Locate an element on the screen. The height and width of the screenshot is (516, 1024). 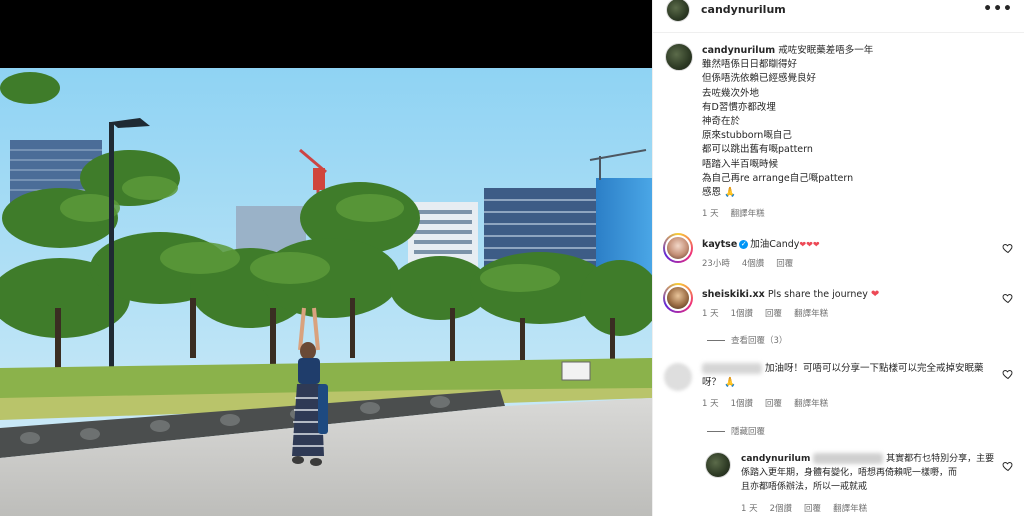
comment-sheiskiki: sheiskiki.xx Pls share the journey ❤ is located at coordinates (790, 295).